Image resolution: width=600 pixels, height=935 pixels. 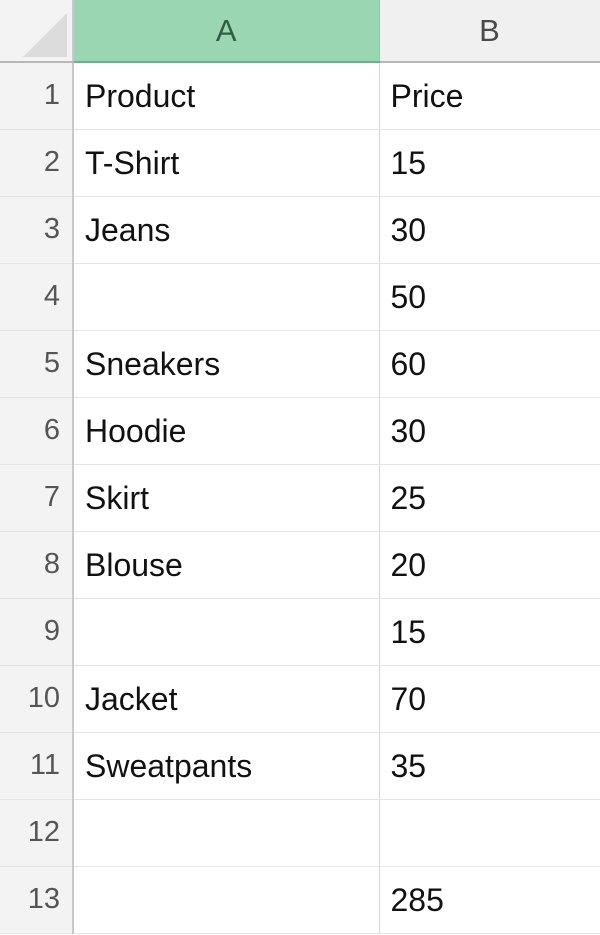 What do you see at coordinates (489, 364) in the screenshot?
I see `cell-B5: 60` at bounding box center [489, 364].